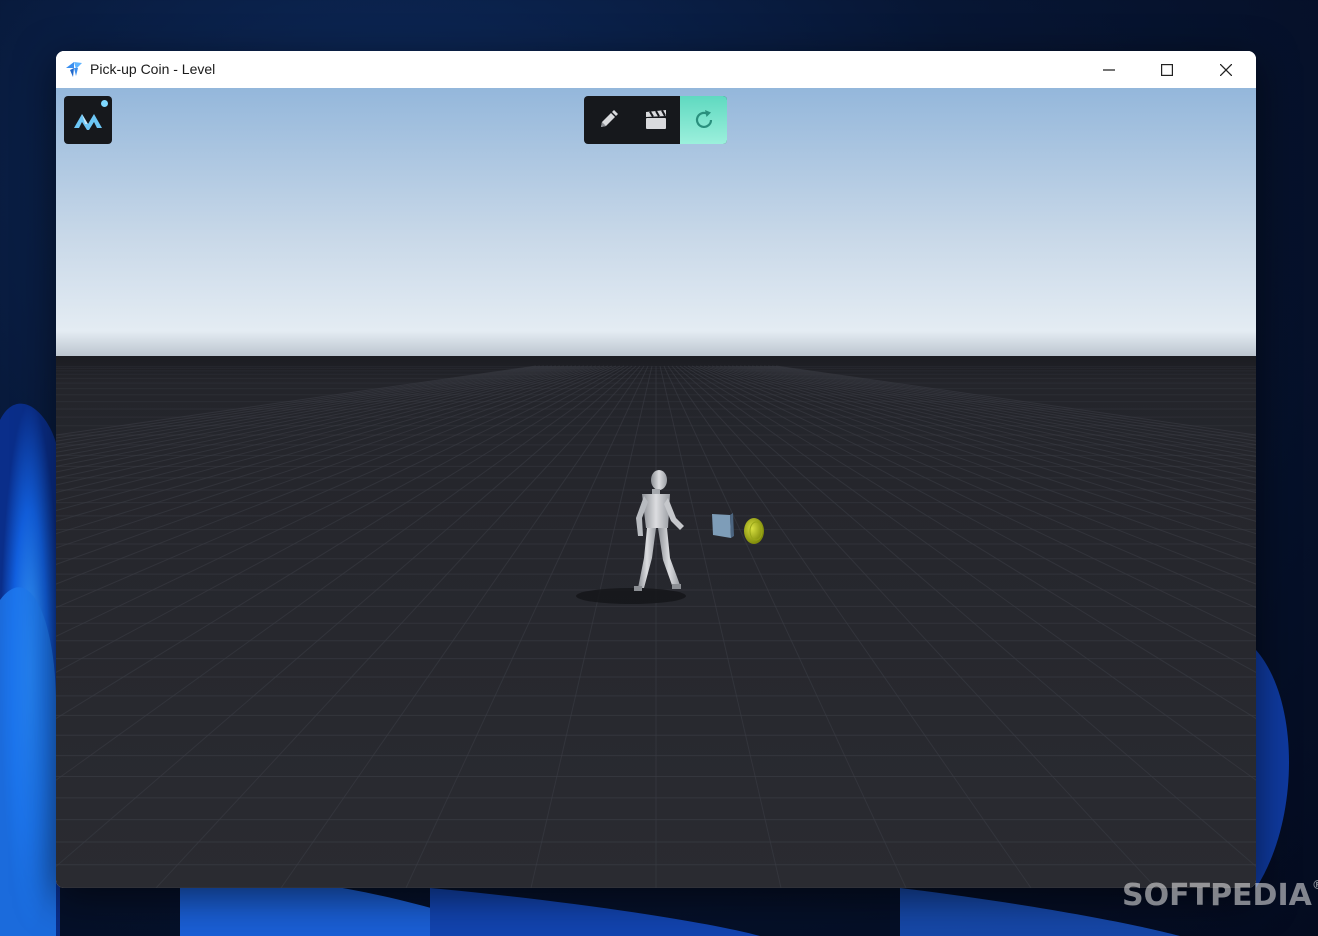  What do you see at coordinates (723, 525) in the screenshot?
I see `crate` at bounding box center [723, 525].